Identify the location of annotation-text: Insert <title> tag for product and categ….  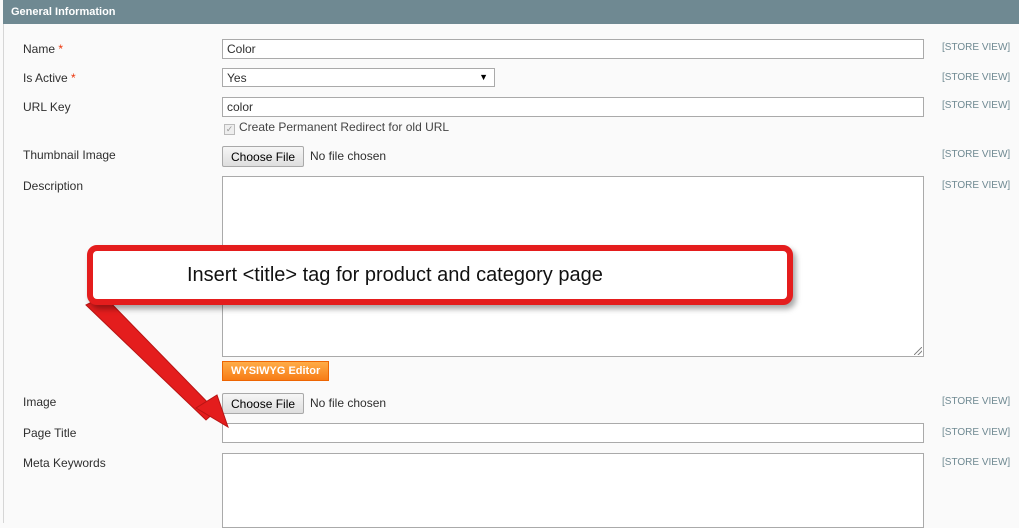
(395, 275).